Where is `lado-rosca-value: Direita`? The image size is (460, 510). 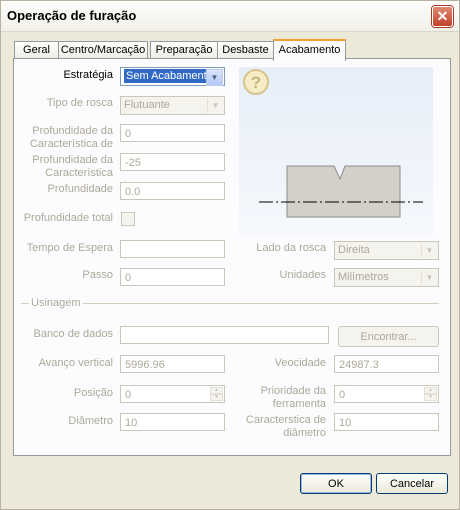 lado-rosca-value: Direita is located at coordinates (354, 250).